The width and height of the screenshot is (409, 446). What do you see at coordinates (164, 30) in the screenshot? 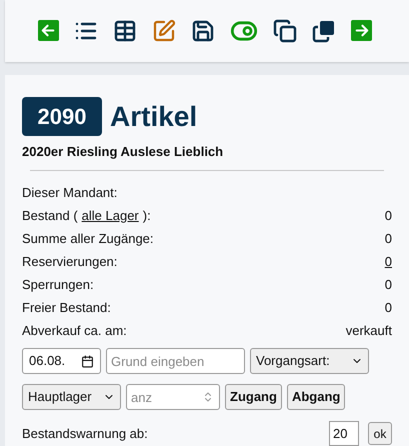
I see `edit-icon` at bounding box center [164, 30].